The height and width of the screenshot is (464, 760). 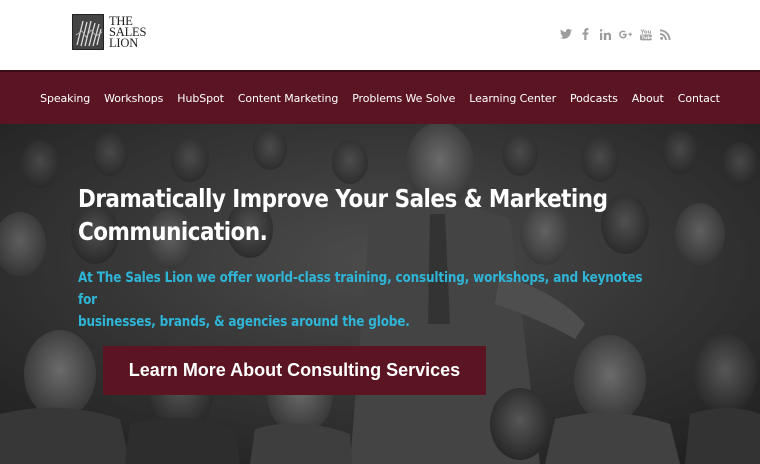 I want to click on svg-text: You, so click(x=646, y=32).